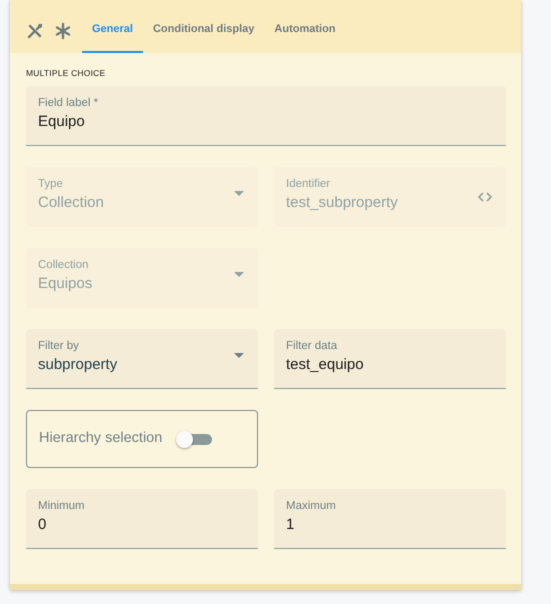  I want to click on section-title: MULTIPLE CHOICE, so click(65, 73).